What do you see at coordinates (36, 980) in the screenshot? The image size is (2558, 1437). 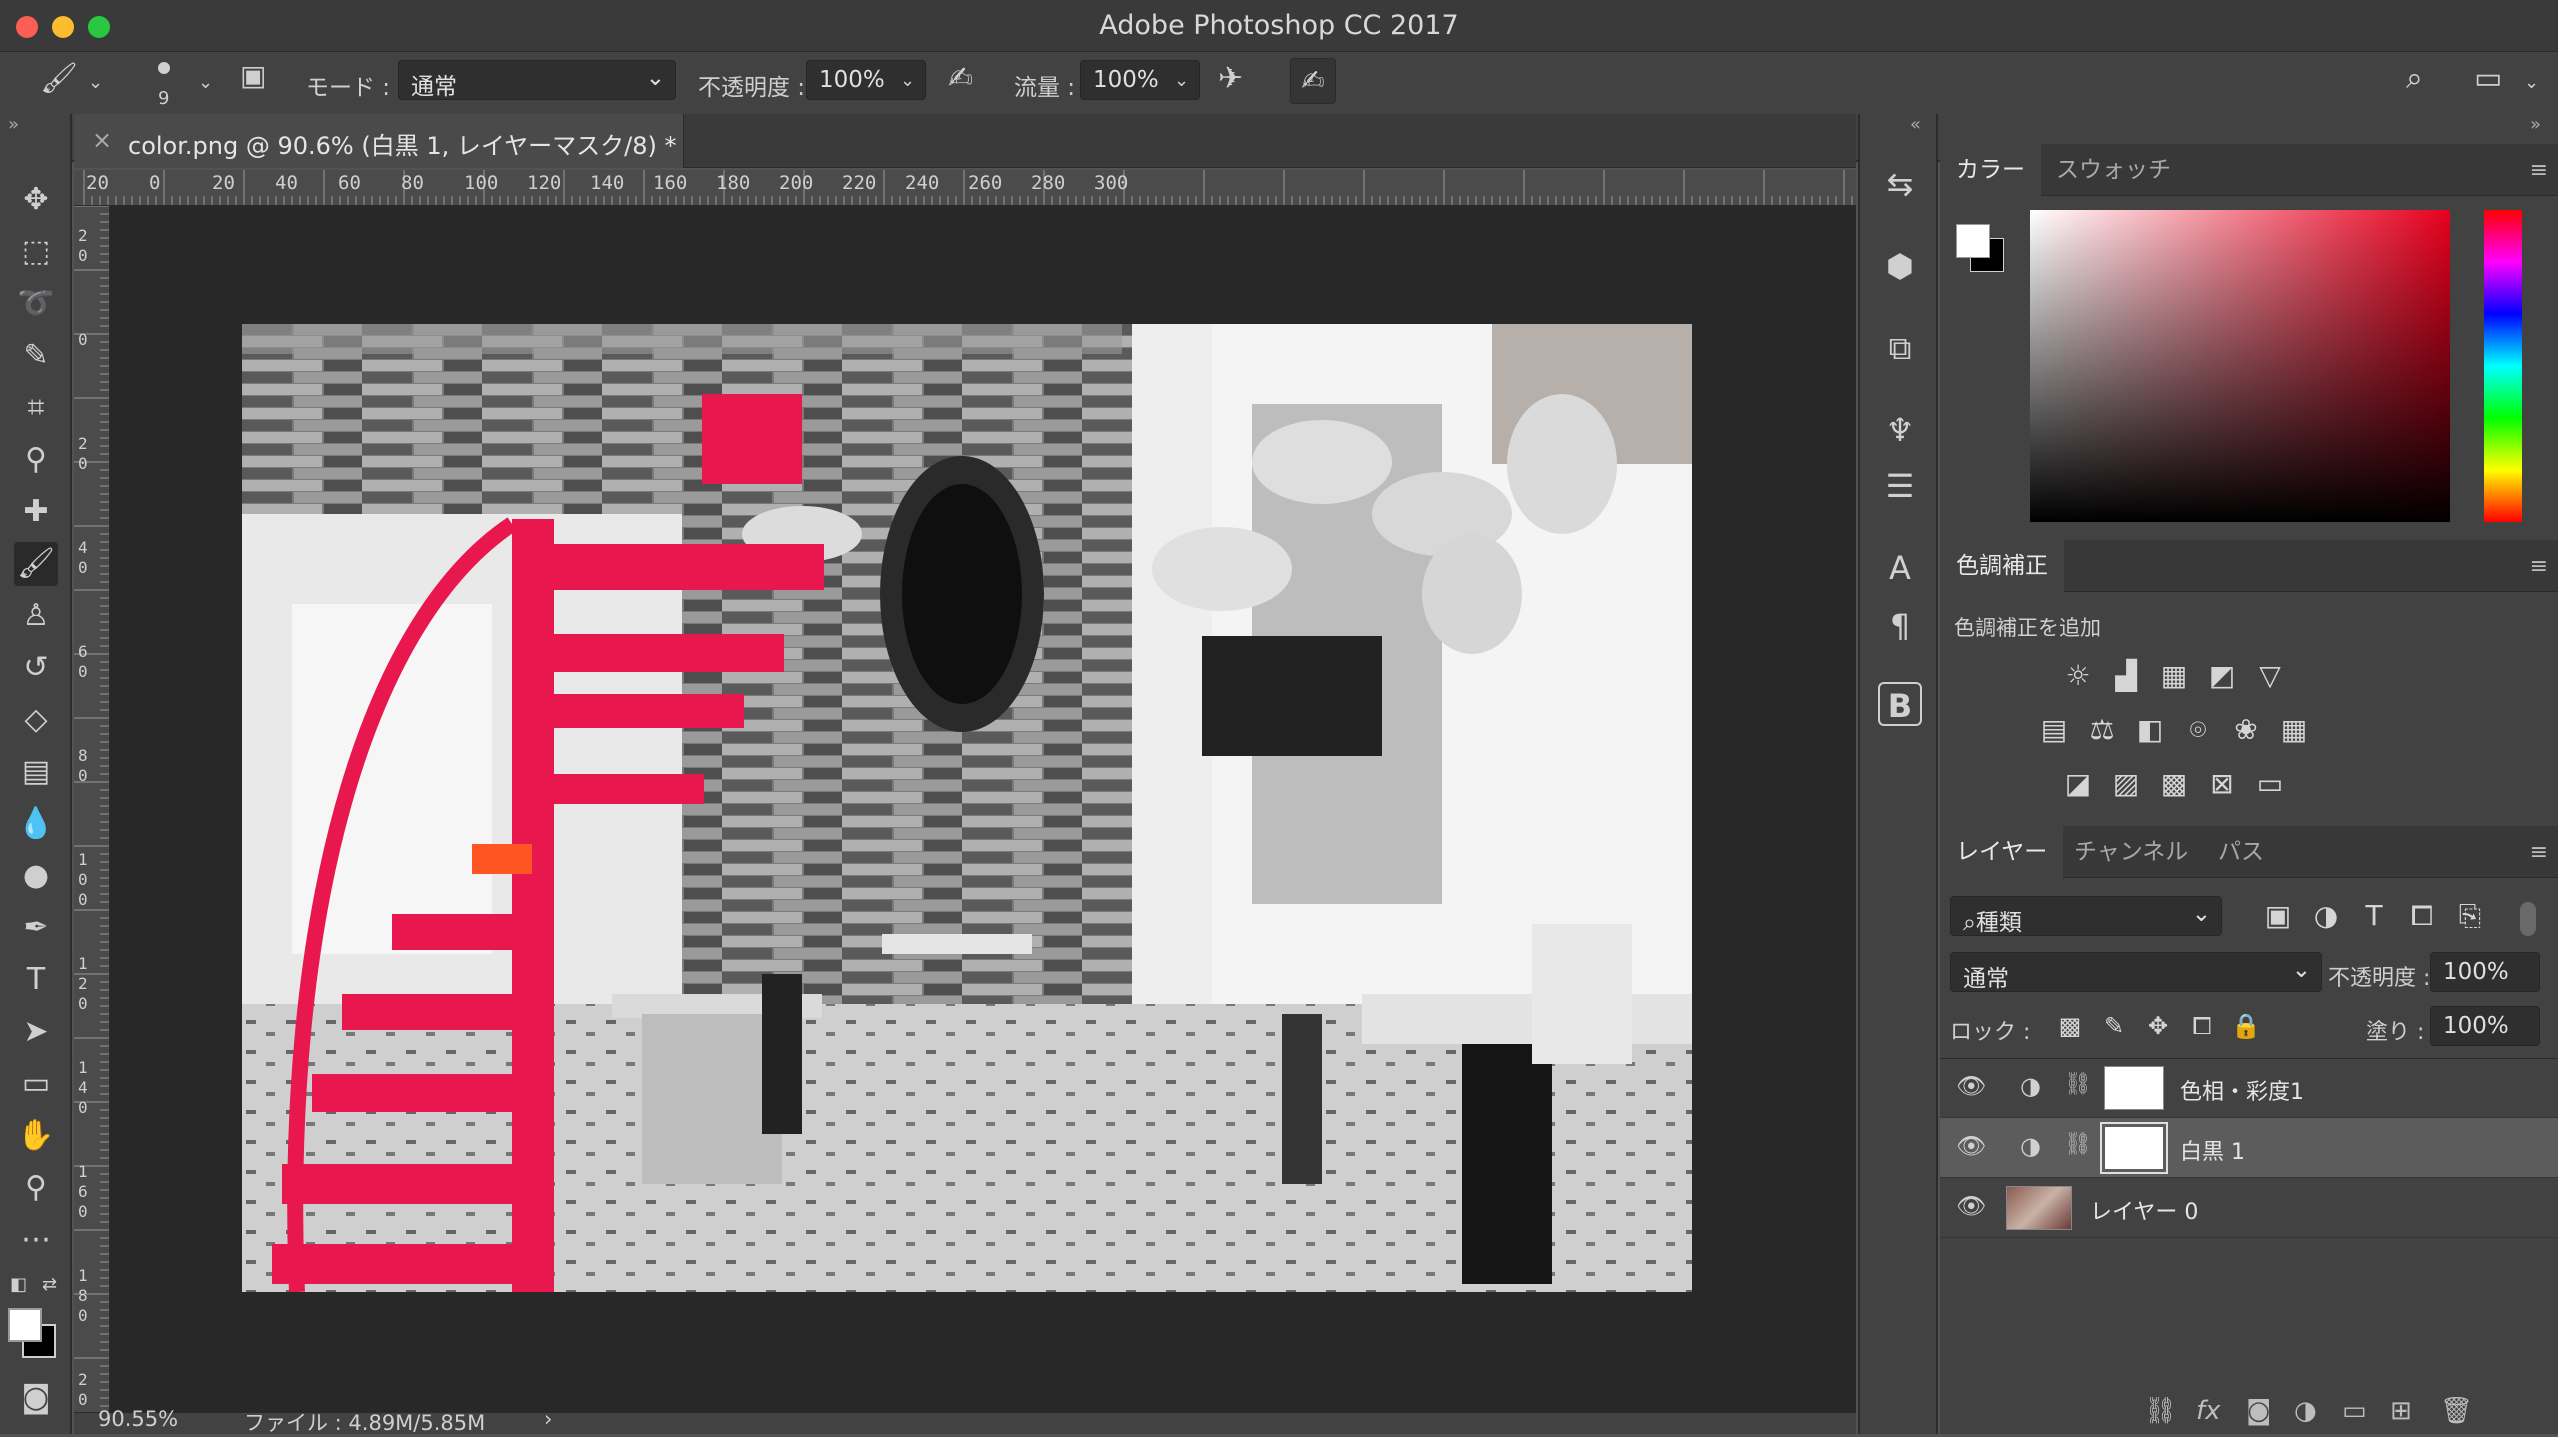 I see `type-tool-icon: T` at bounding box center [36, 980].